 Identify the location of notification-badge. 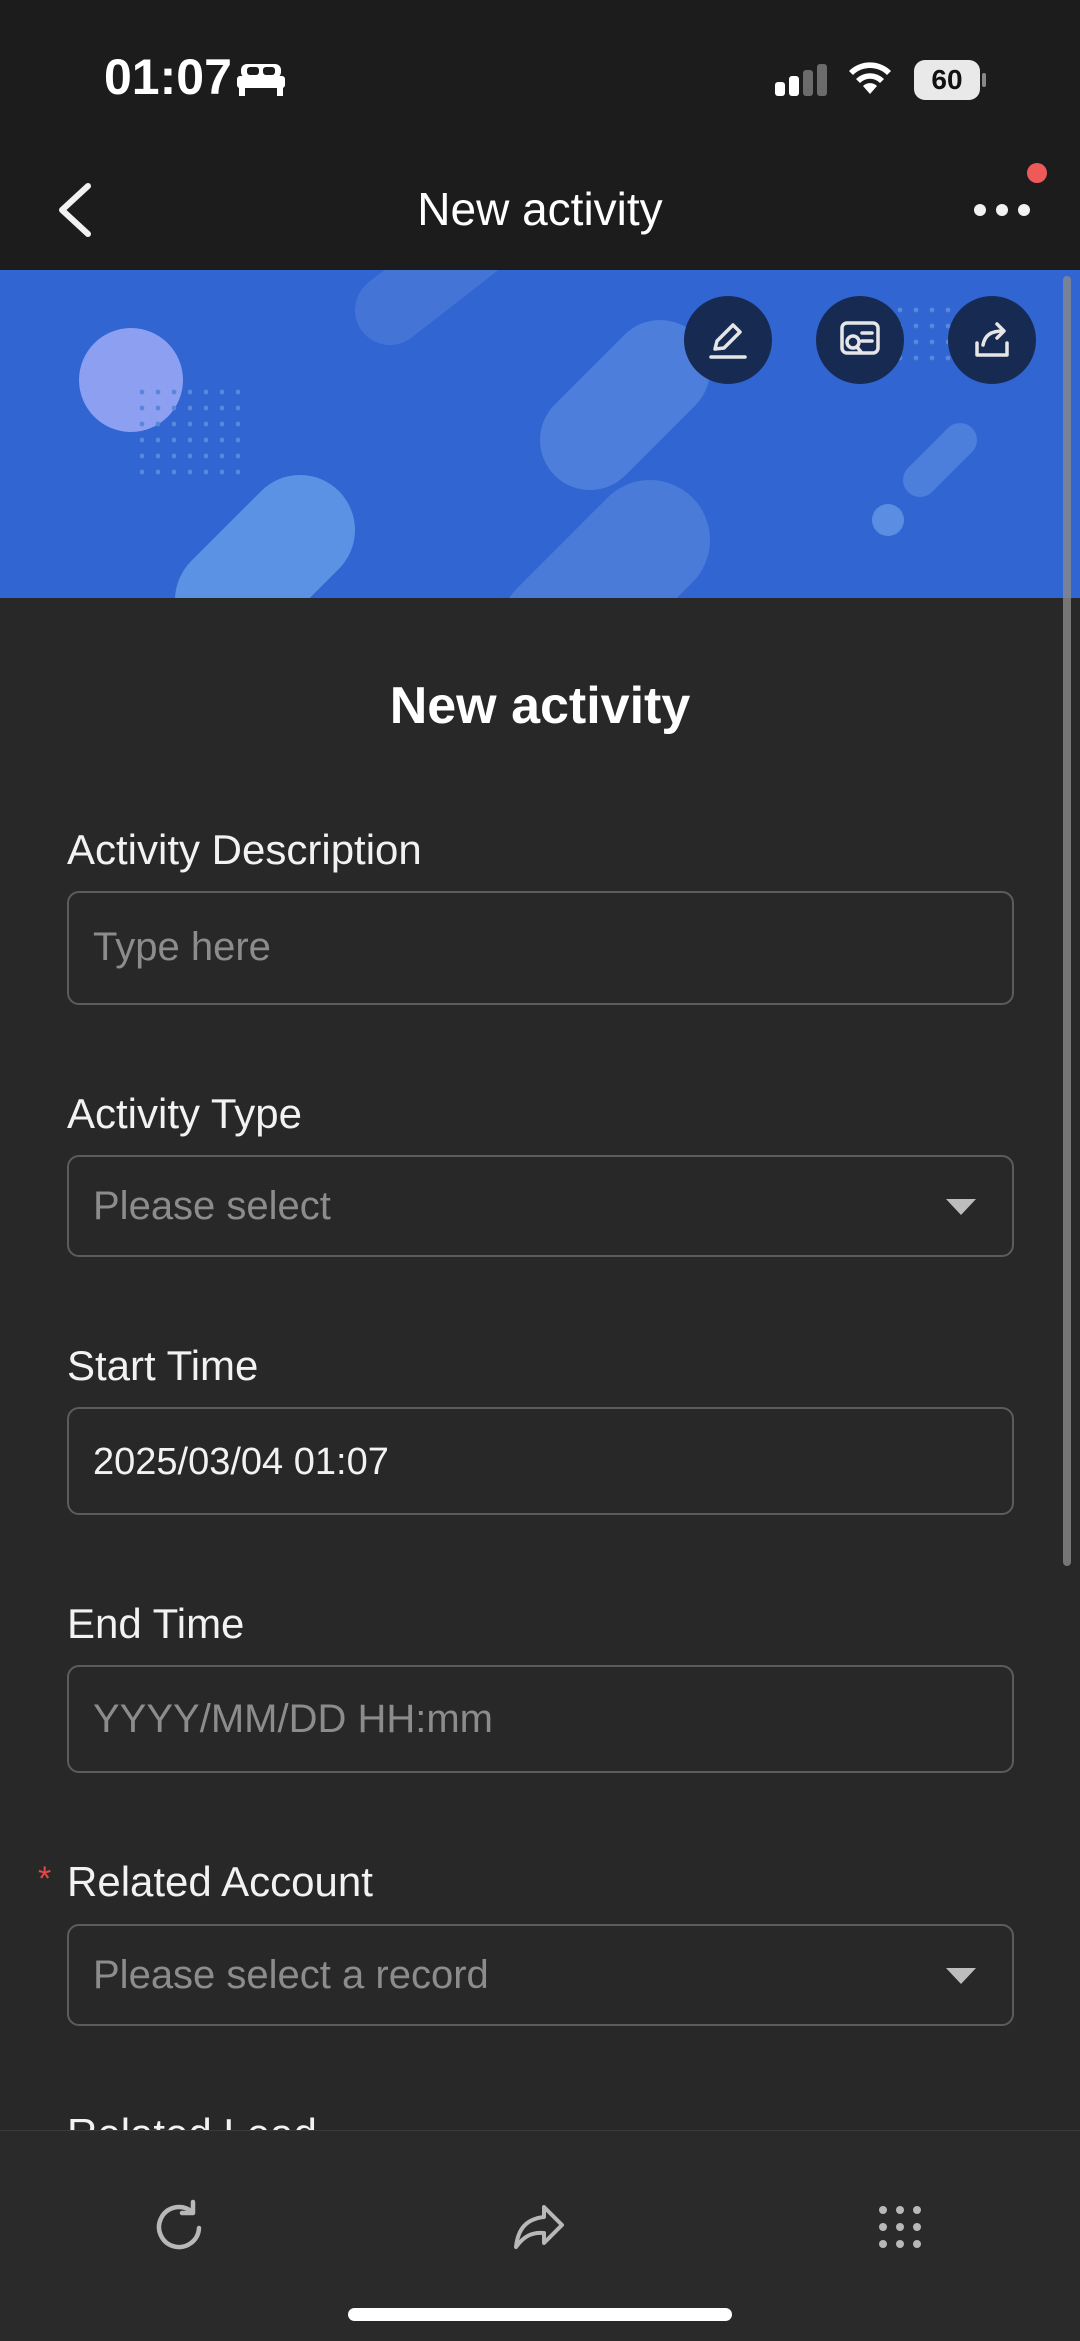
(1037, 173).